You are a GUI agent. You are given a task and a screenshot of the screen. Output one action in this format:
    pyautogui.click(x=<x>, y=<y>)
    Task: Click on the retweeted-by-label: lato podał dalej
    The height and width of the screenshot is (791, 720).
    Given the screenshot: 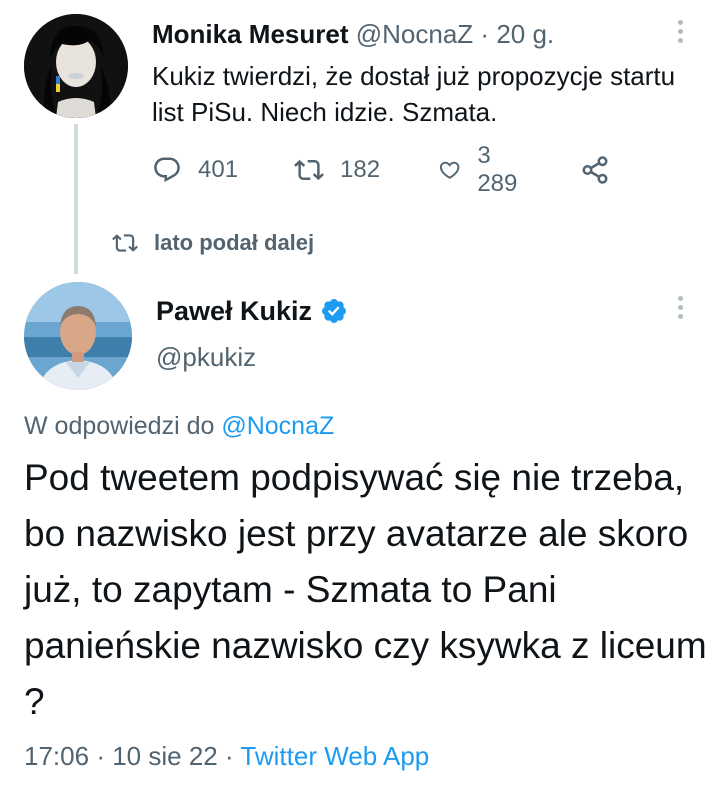 What is the action you would take?
    pyautogui.click(x=234, y=243)
    